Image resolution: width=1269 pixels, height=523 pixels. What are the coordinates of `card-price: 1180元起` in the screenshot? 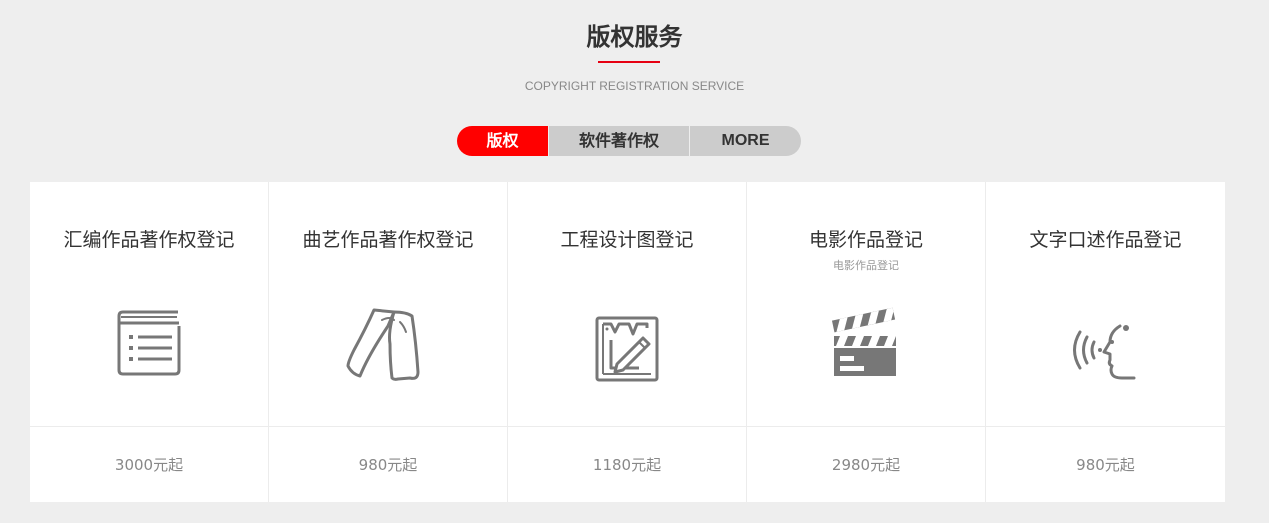 It's located at (627, 465).